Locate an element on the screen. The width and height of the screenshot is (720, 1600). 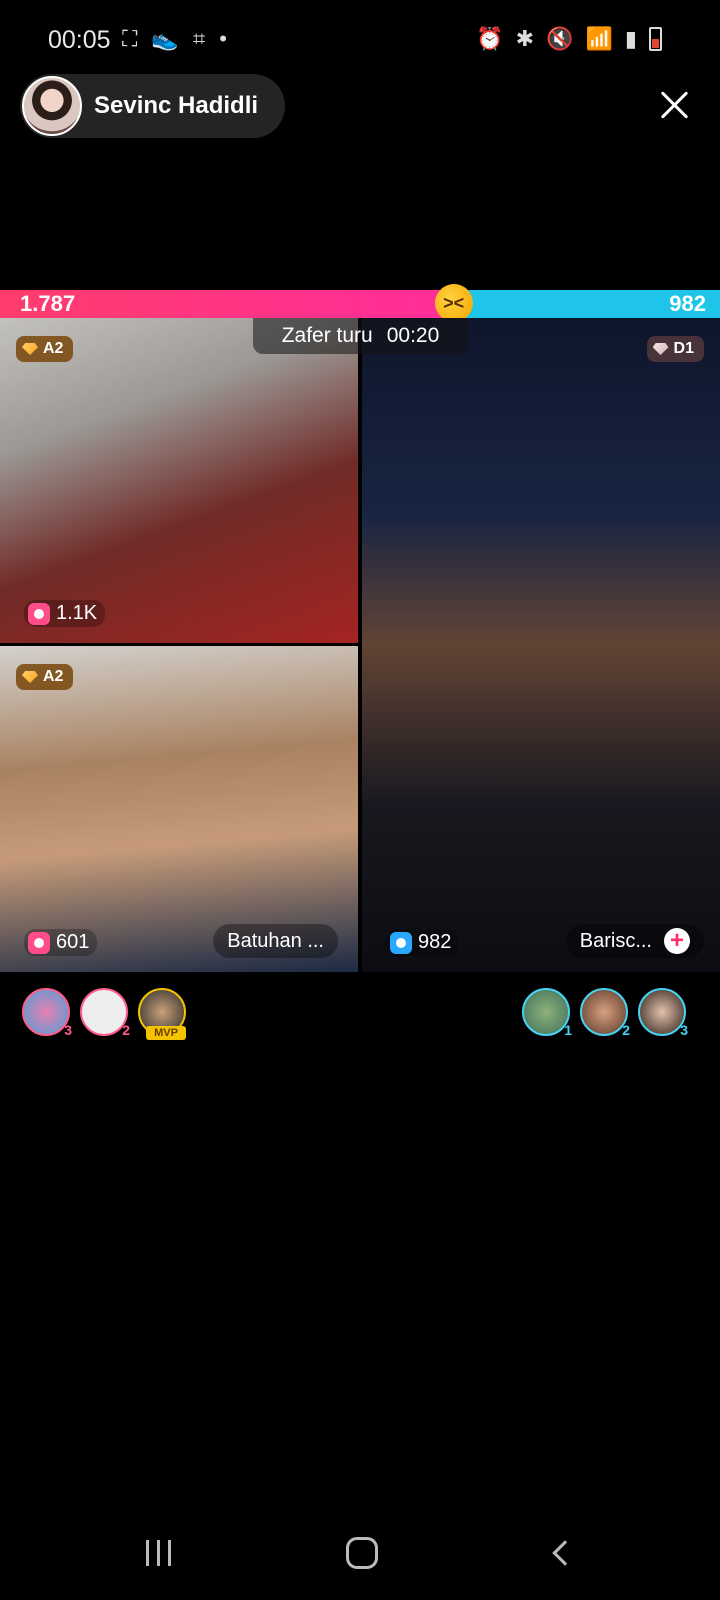
right-team-score: 982 is located at coordinates (687, 303).